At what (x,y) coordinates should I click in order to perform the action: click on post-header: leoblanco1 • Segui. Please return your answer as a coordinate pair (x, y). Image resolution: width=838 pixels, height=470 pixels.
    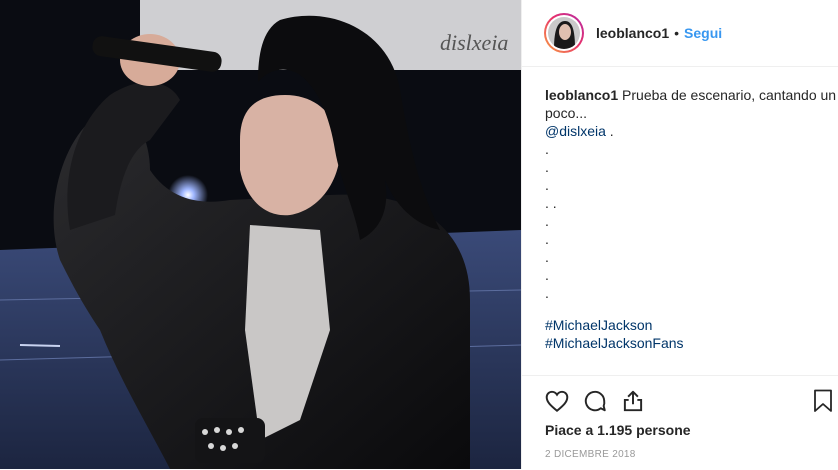
    Looking at the image, I should click on (680, 33).